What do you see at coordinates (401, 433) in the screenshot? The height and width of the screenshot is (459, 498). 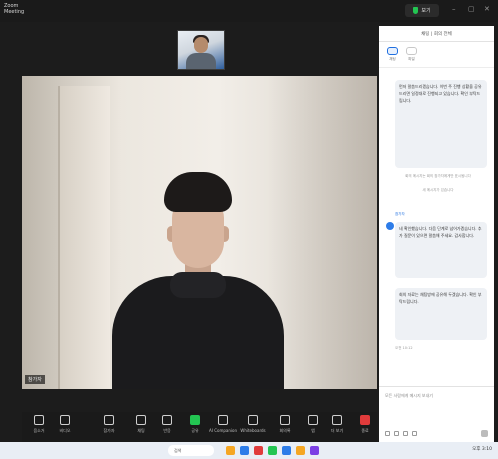 I see `composer-tools` at bounding box center [401, 433].